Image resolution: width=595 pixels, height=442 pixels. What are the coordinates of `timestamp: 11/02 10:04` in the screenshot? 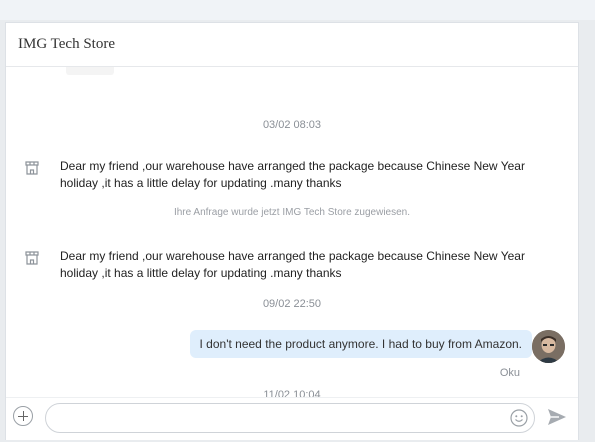 It's located at (292, 393).